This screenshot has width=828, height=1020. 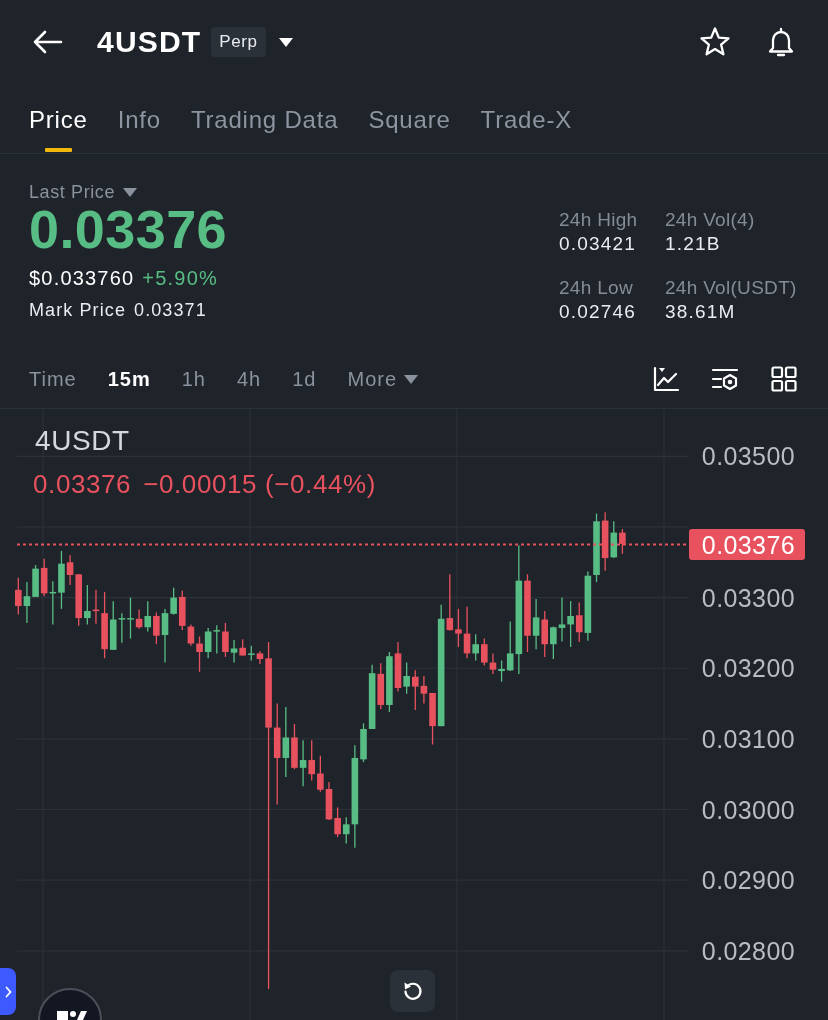 I want to click on chevron-right-icon, so click(x=8, y=991).